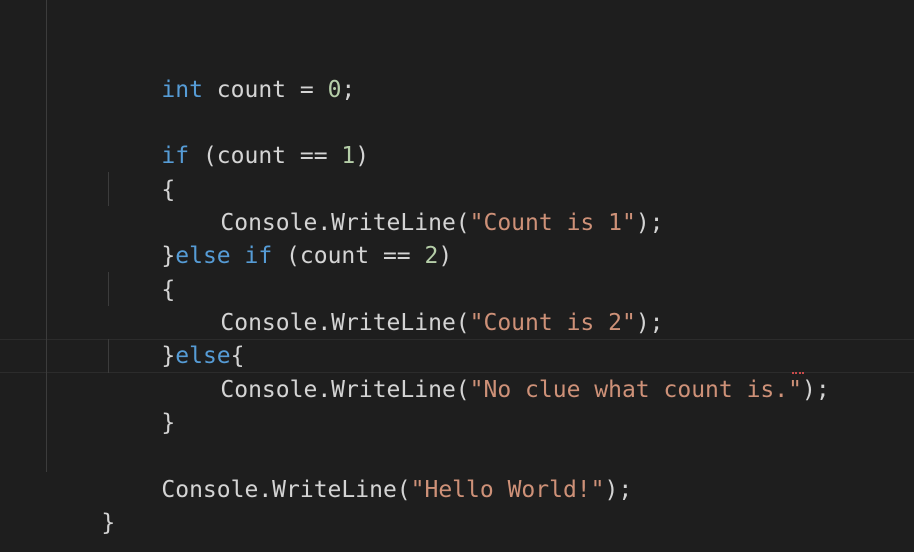 The height and width of the screenshot is (552, 914). What do you see at coordinates (348, 156) in the screenshot?
I see `number-literal: 1` at bounding box center [348, 156].